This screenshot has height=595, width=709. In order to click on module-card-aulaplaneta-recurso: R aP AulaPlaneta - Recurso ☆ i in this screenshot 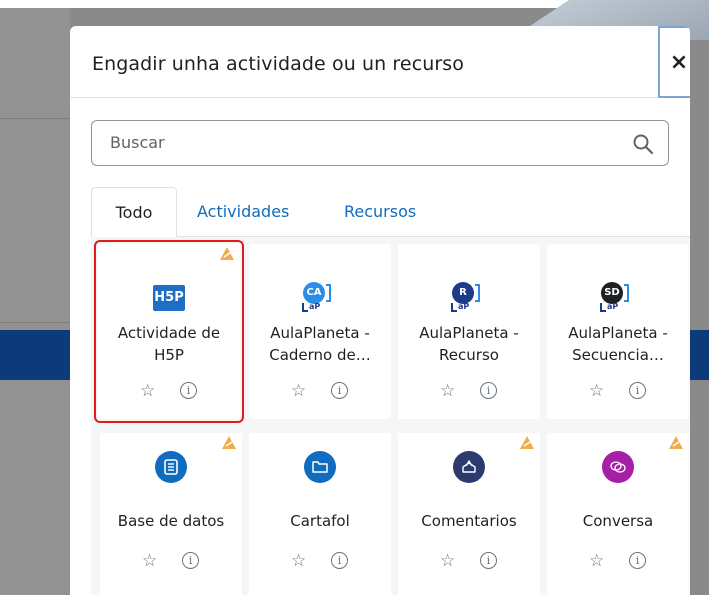, I will do `click(469, 331)`.